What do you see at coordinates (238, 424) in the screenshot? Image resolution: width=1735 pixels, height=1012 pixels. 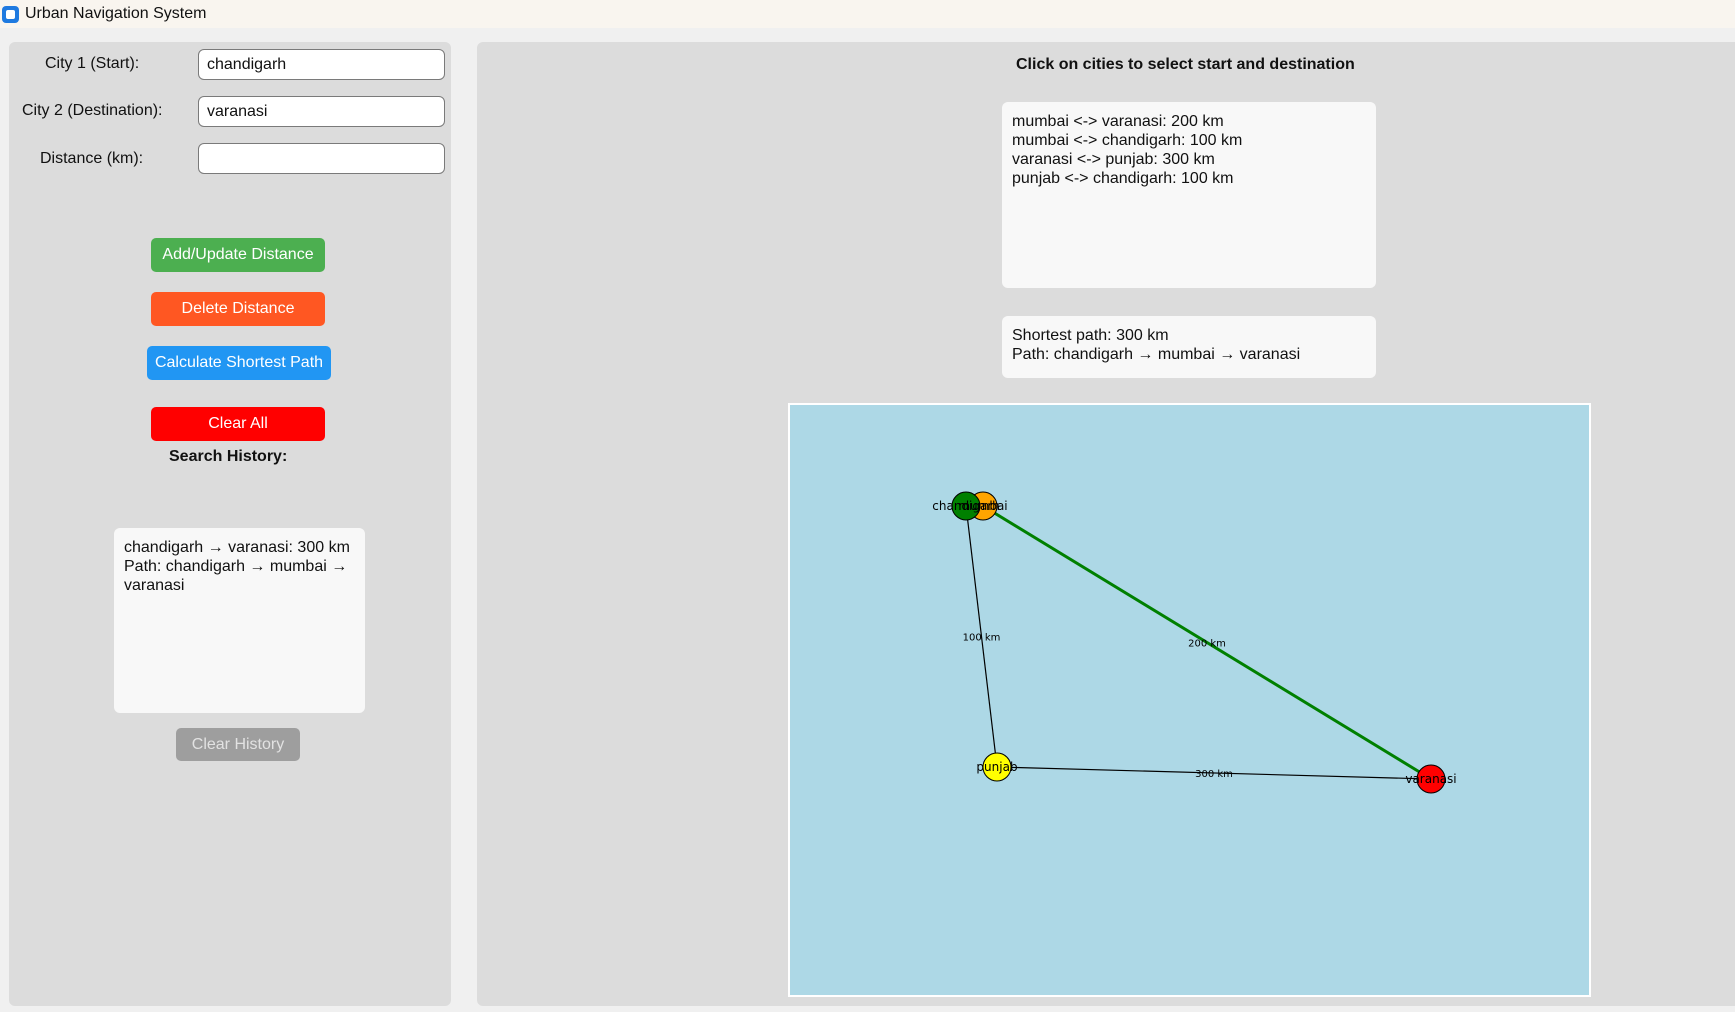 I see `clear-all-button: Clear All` at bounding box center [238, 424].